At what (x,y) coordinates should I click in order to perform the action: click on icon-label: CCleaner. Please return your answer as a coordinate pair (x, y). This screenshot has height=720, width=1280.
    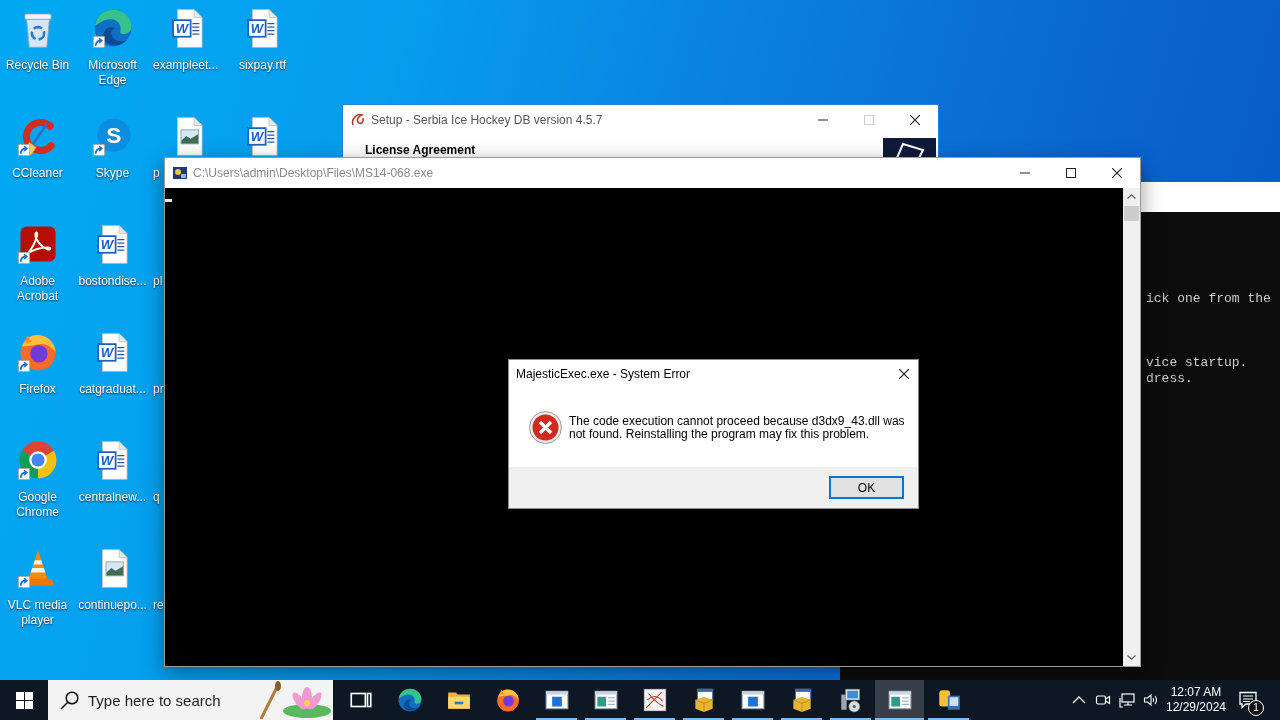
    Looking at the image, I should click on (37, 173).